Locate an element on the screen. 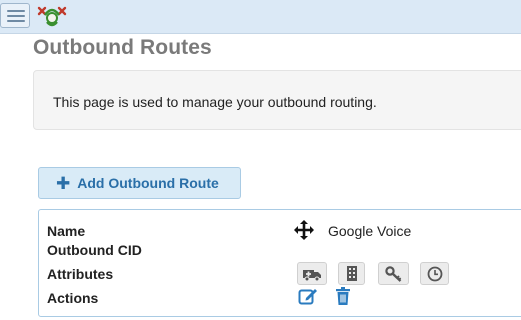 The width and height of the screenshot is (521, 320). top-navbar is located at coordinates (260, 17).